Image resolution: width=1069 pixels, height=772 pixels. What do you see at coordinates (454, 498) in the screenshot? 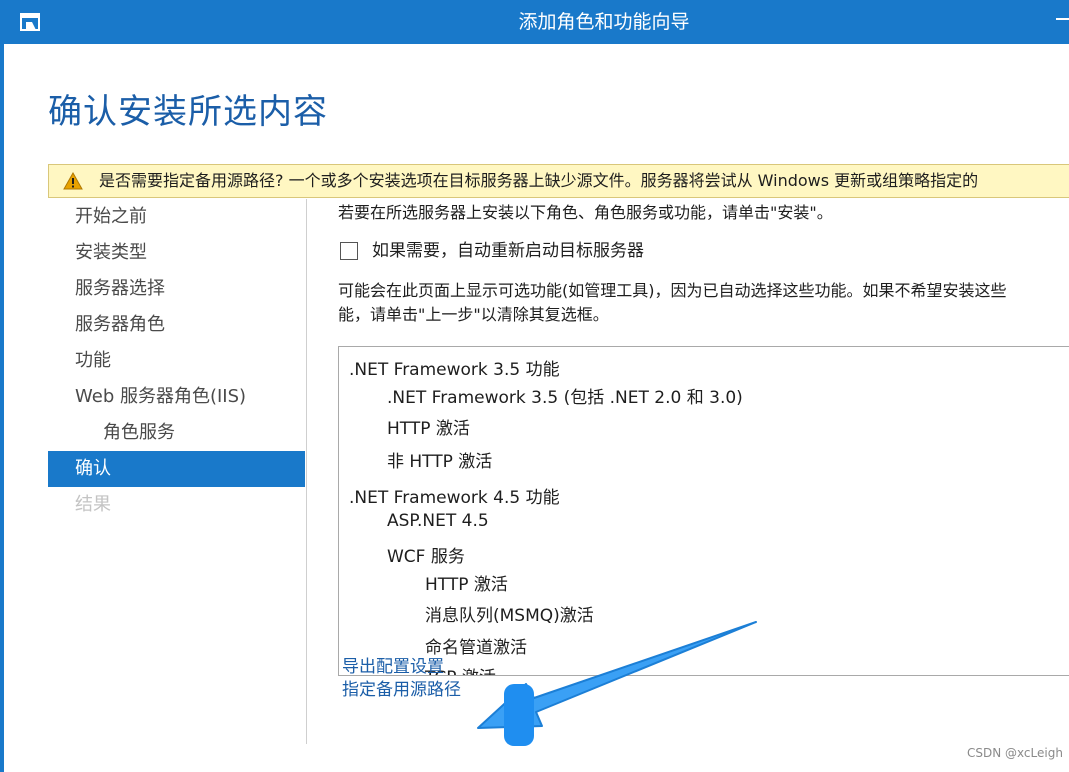
I see `list-item: .NET Framework 4.5 功能` at bounding box center [454, 498].